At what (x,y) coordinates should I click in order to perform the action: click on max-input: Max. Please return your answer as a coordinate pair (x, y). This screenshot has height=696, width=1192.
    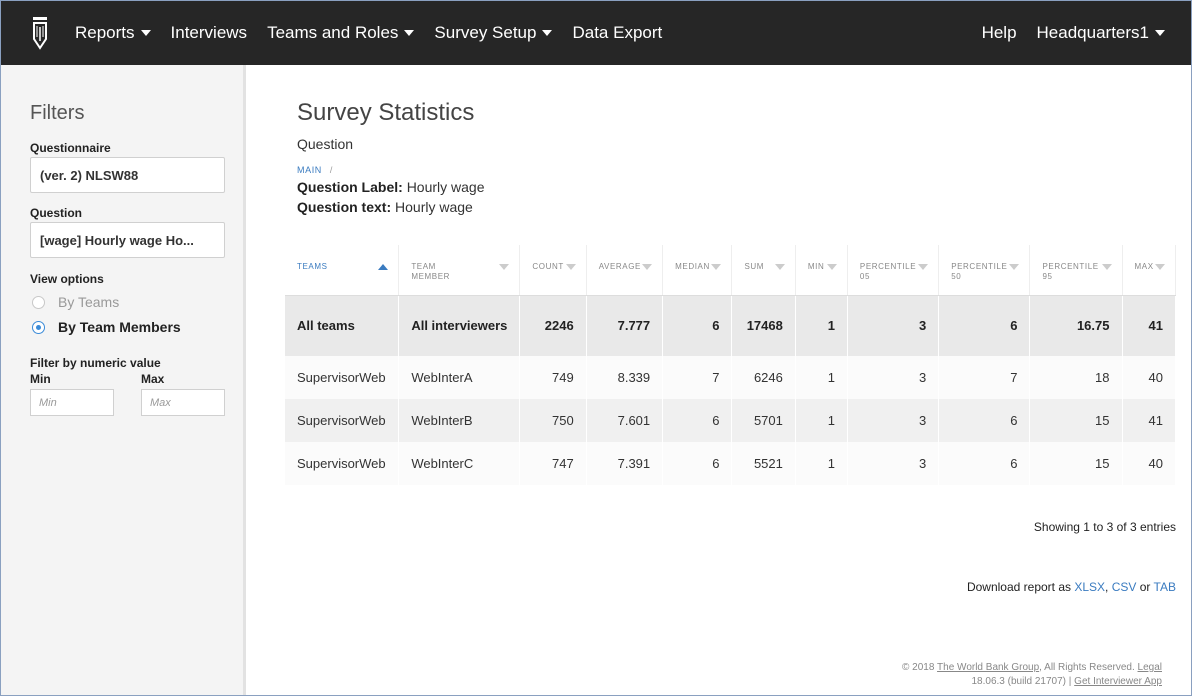
    Looking at the image, I should click on (183, 402).